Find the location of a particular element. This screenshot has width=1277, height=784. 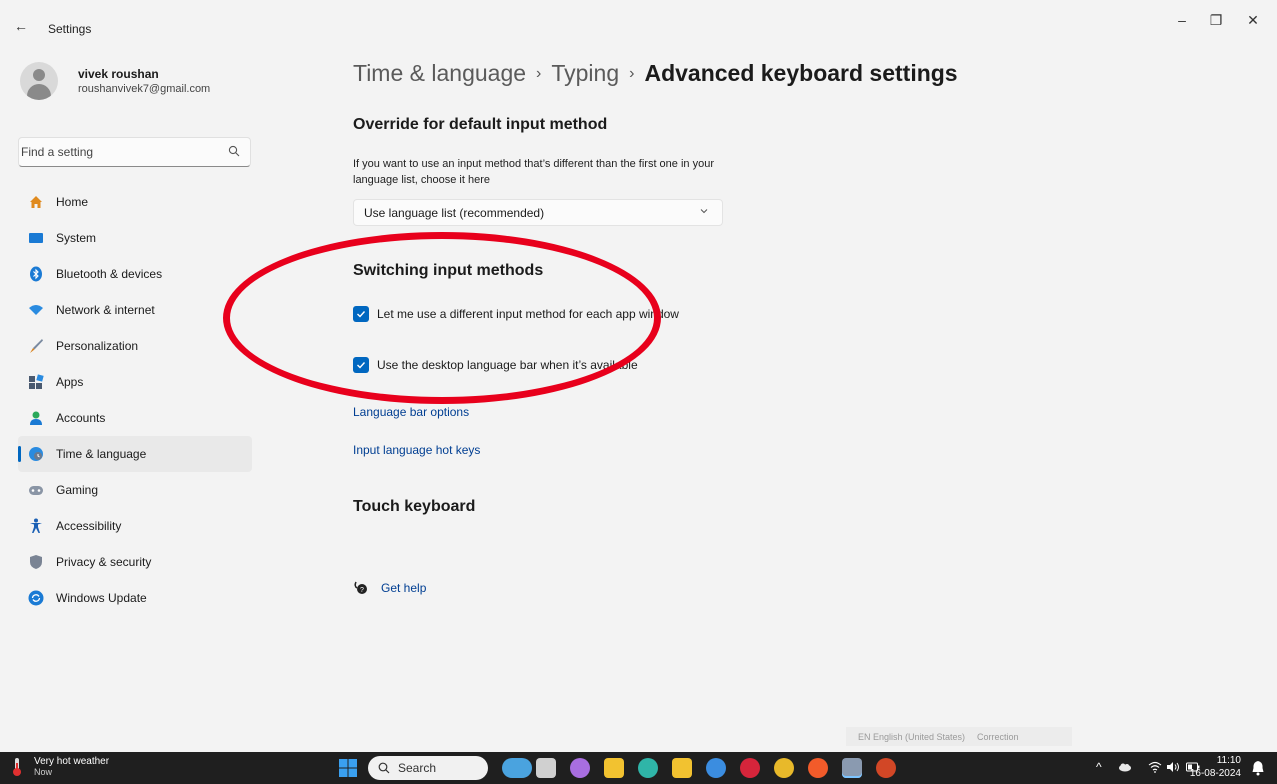

sidebar-item-label: Apps is located at coordinates (70, 382).